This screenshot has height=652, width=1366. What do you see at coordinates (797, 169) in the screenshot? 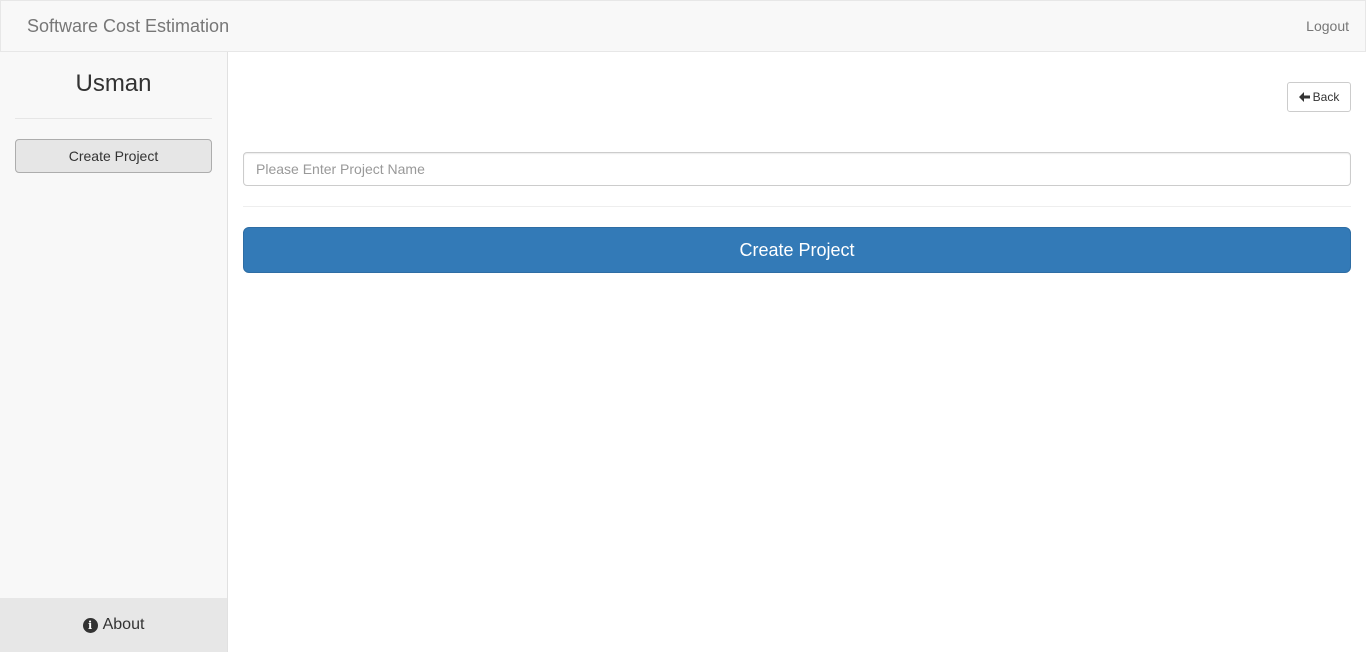
I see `project-name-input` at bounding box center [797, 169].